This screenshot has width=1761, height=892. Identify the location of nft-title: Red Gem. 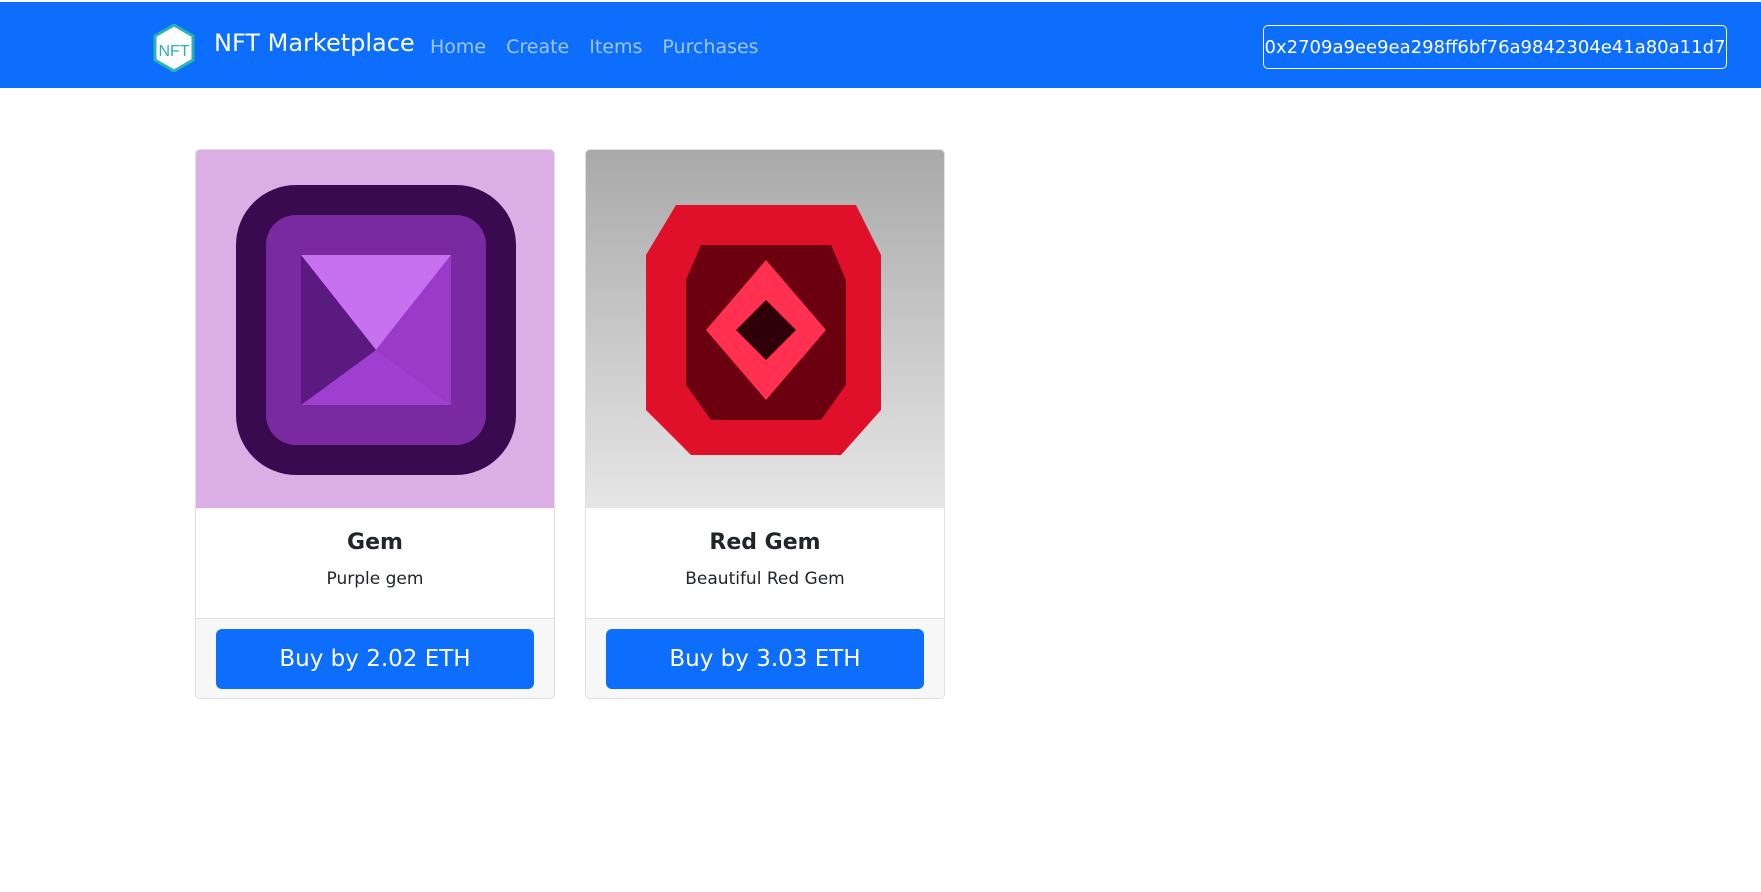
(765, 542).